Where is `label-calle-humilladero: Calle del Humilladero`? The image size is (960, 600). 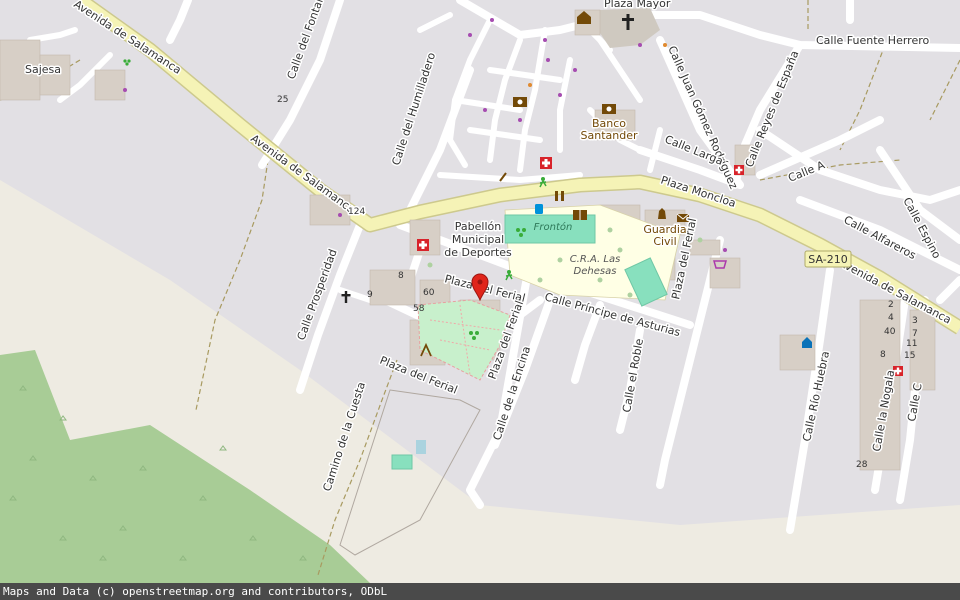 label-calle-humilladero: Calle del Humilladero is located at coordinates (413, 109).